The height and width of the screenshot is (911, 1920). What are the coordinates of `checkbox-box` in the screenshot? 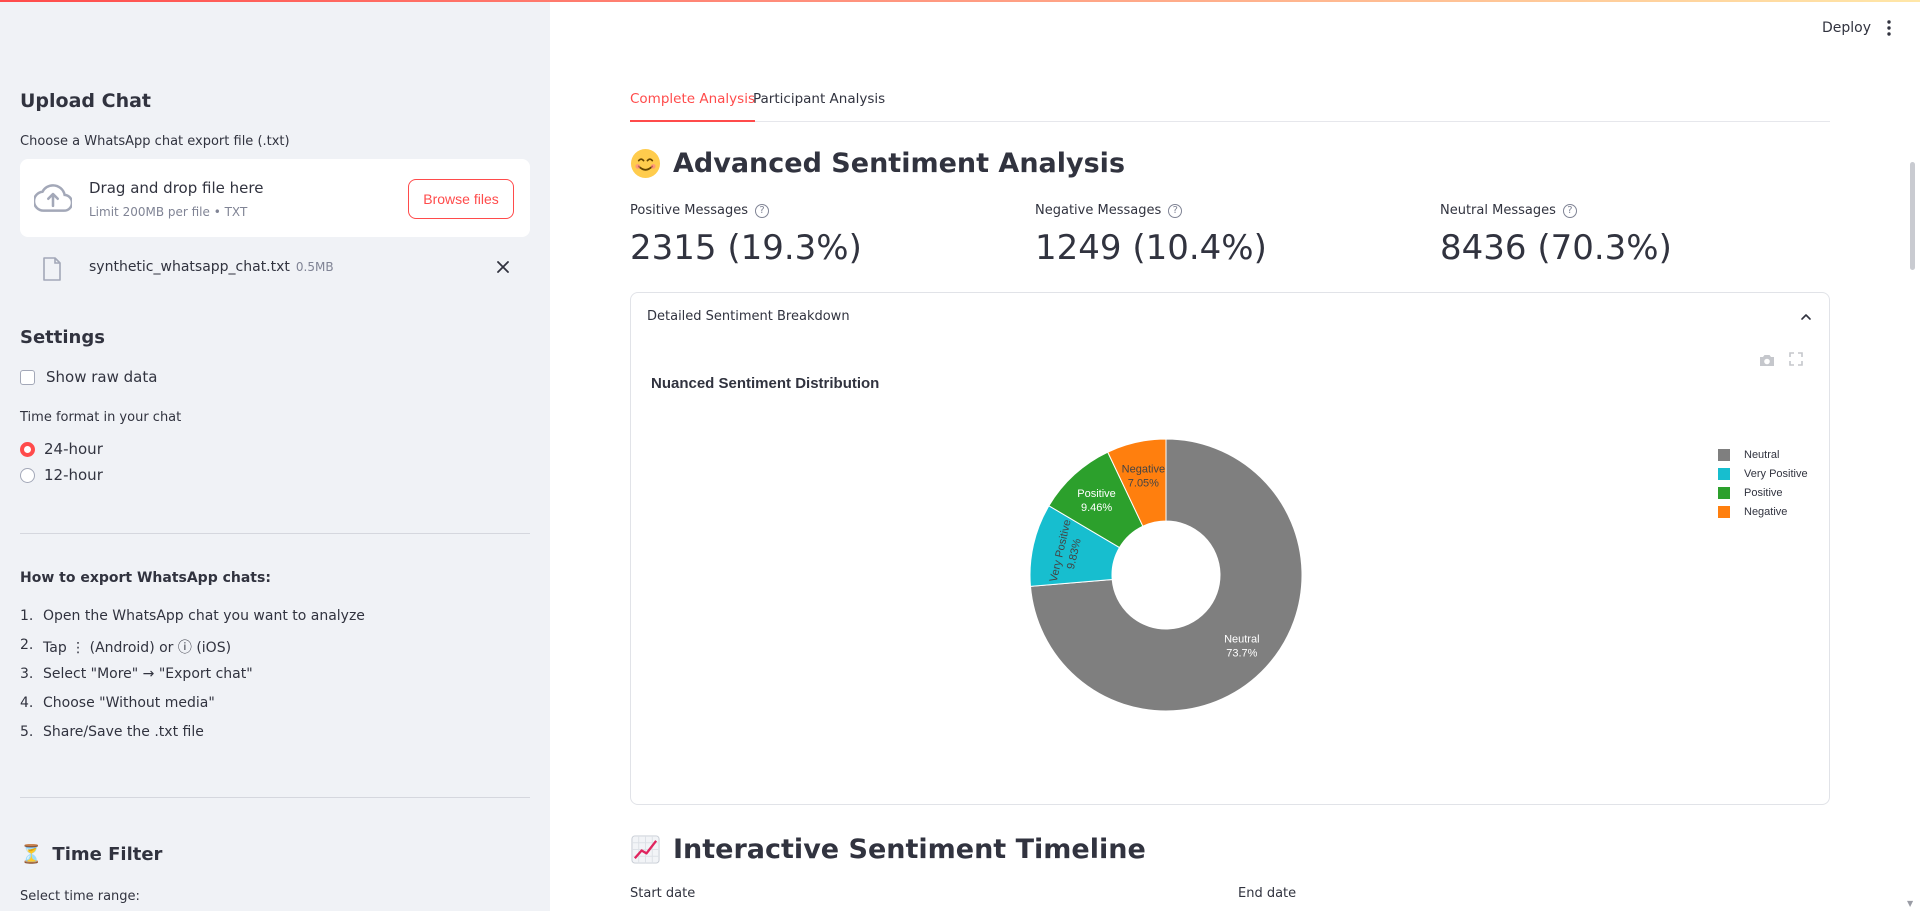 It's located at (27, 377).